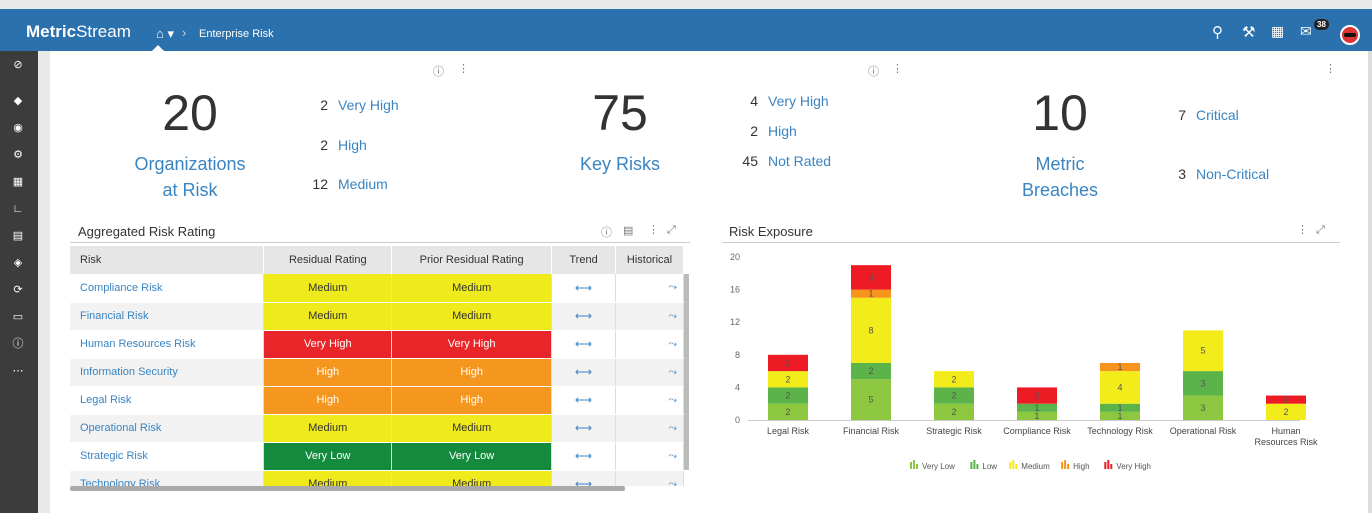  Describe the element at coordinates (18, 209) in the screenshot. I see `chart-icon: ∟` at that location.